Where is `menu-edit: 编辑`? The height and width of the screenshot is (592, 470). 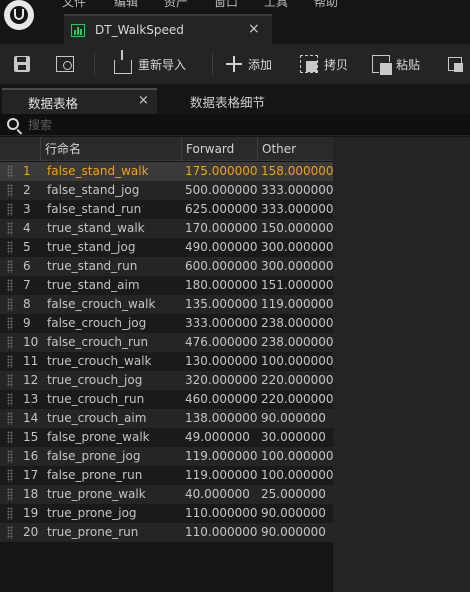
menu-edit: 编辑 is located at coordinates (126, 5).